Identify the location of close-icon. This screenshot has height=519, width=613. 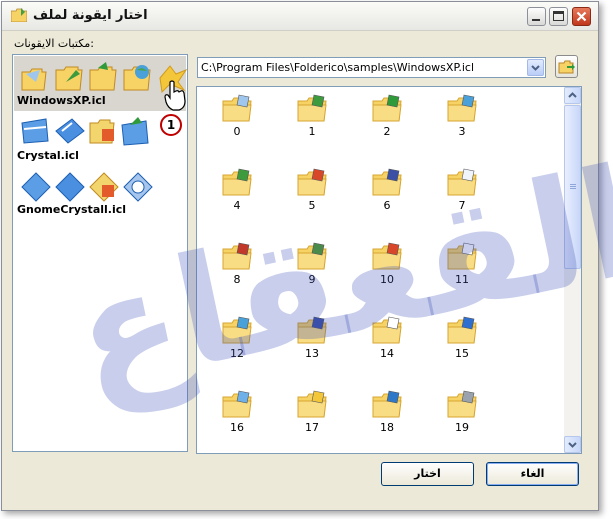
(581, 16).